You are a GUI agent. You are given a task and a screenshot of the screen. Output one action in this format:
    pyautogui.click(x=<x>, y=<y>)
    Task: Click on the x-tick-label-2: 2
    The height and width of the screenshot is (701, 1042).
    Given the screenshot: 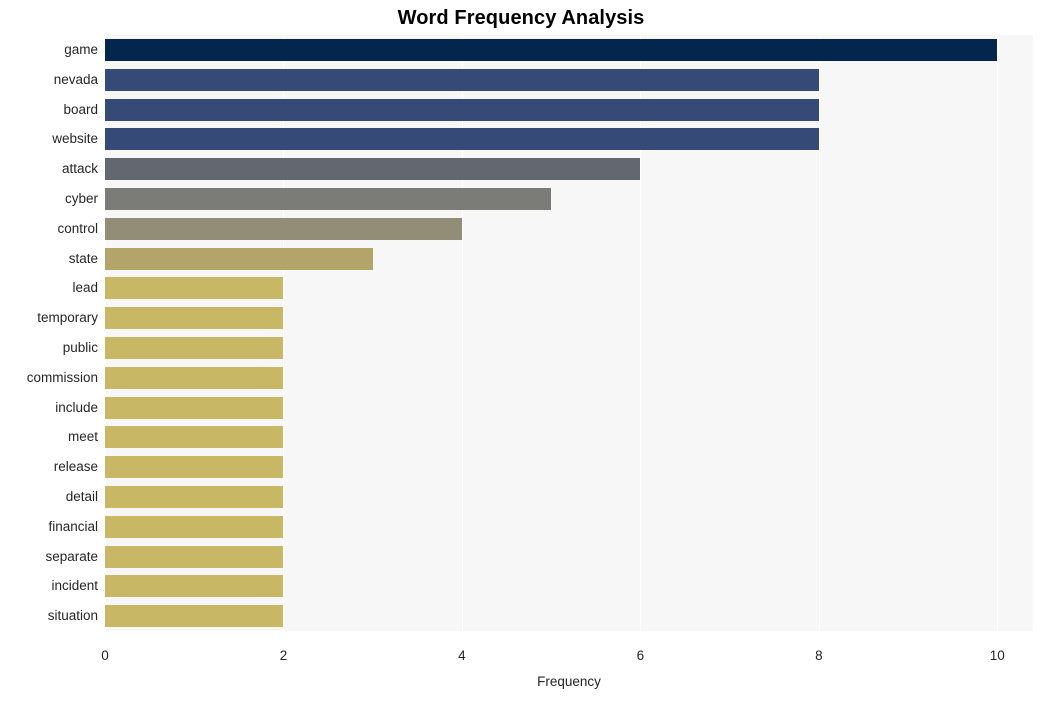 What is the action you would take?
    pyautogui.click(x=283, y=655)
    